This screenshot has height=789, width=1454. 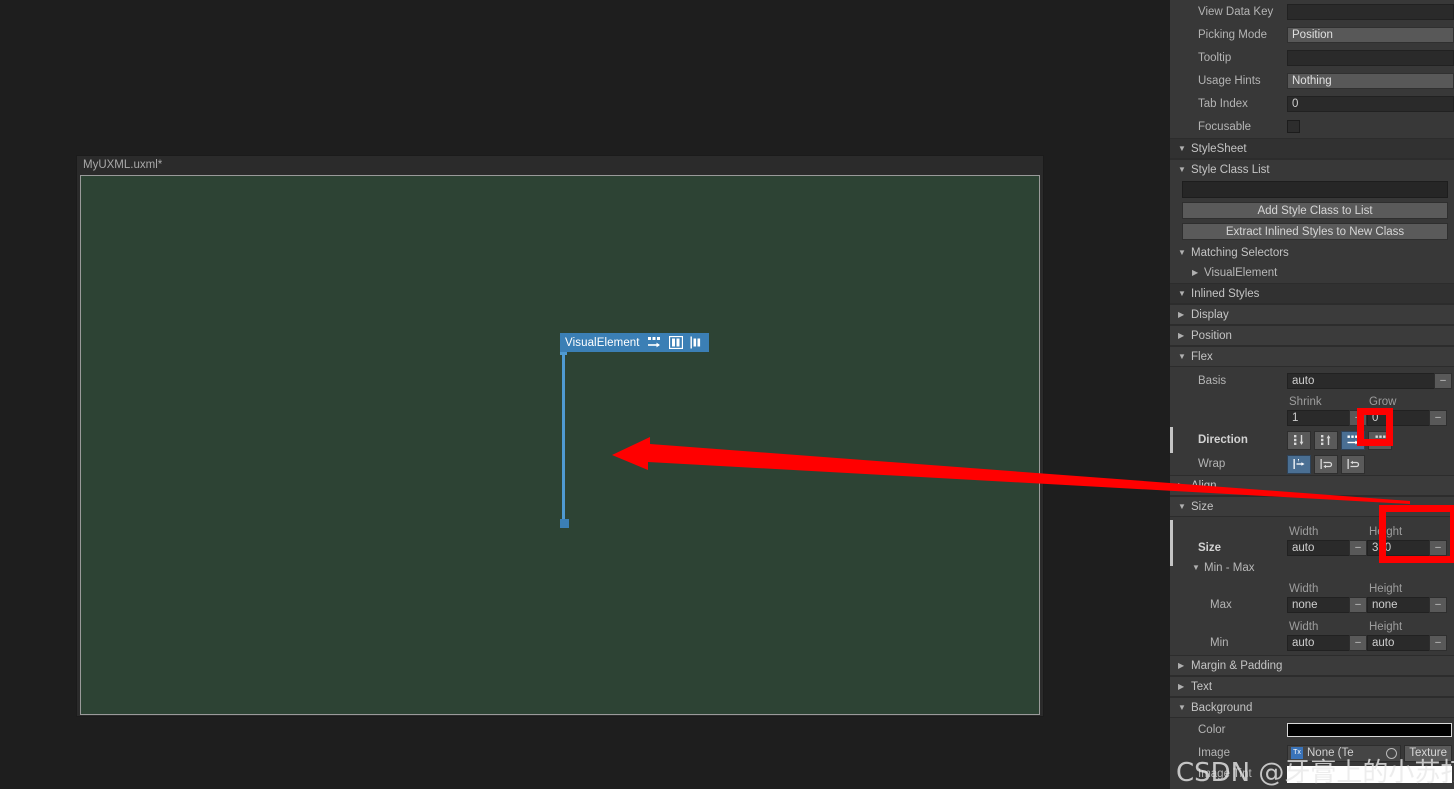 I want to click on attr-row-usage-hints: Usage Hints Nothing, so click(x=1312, y=80).